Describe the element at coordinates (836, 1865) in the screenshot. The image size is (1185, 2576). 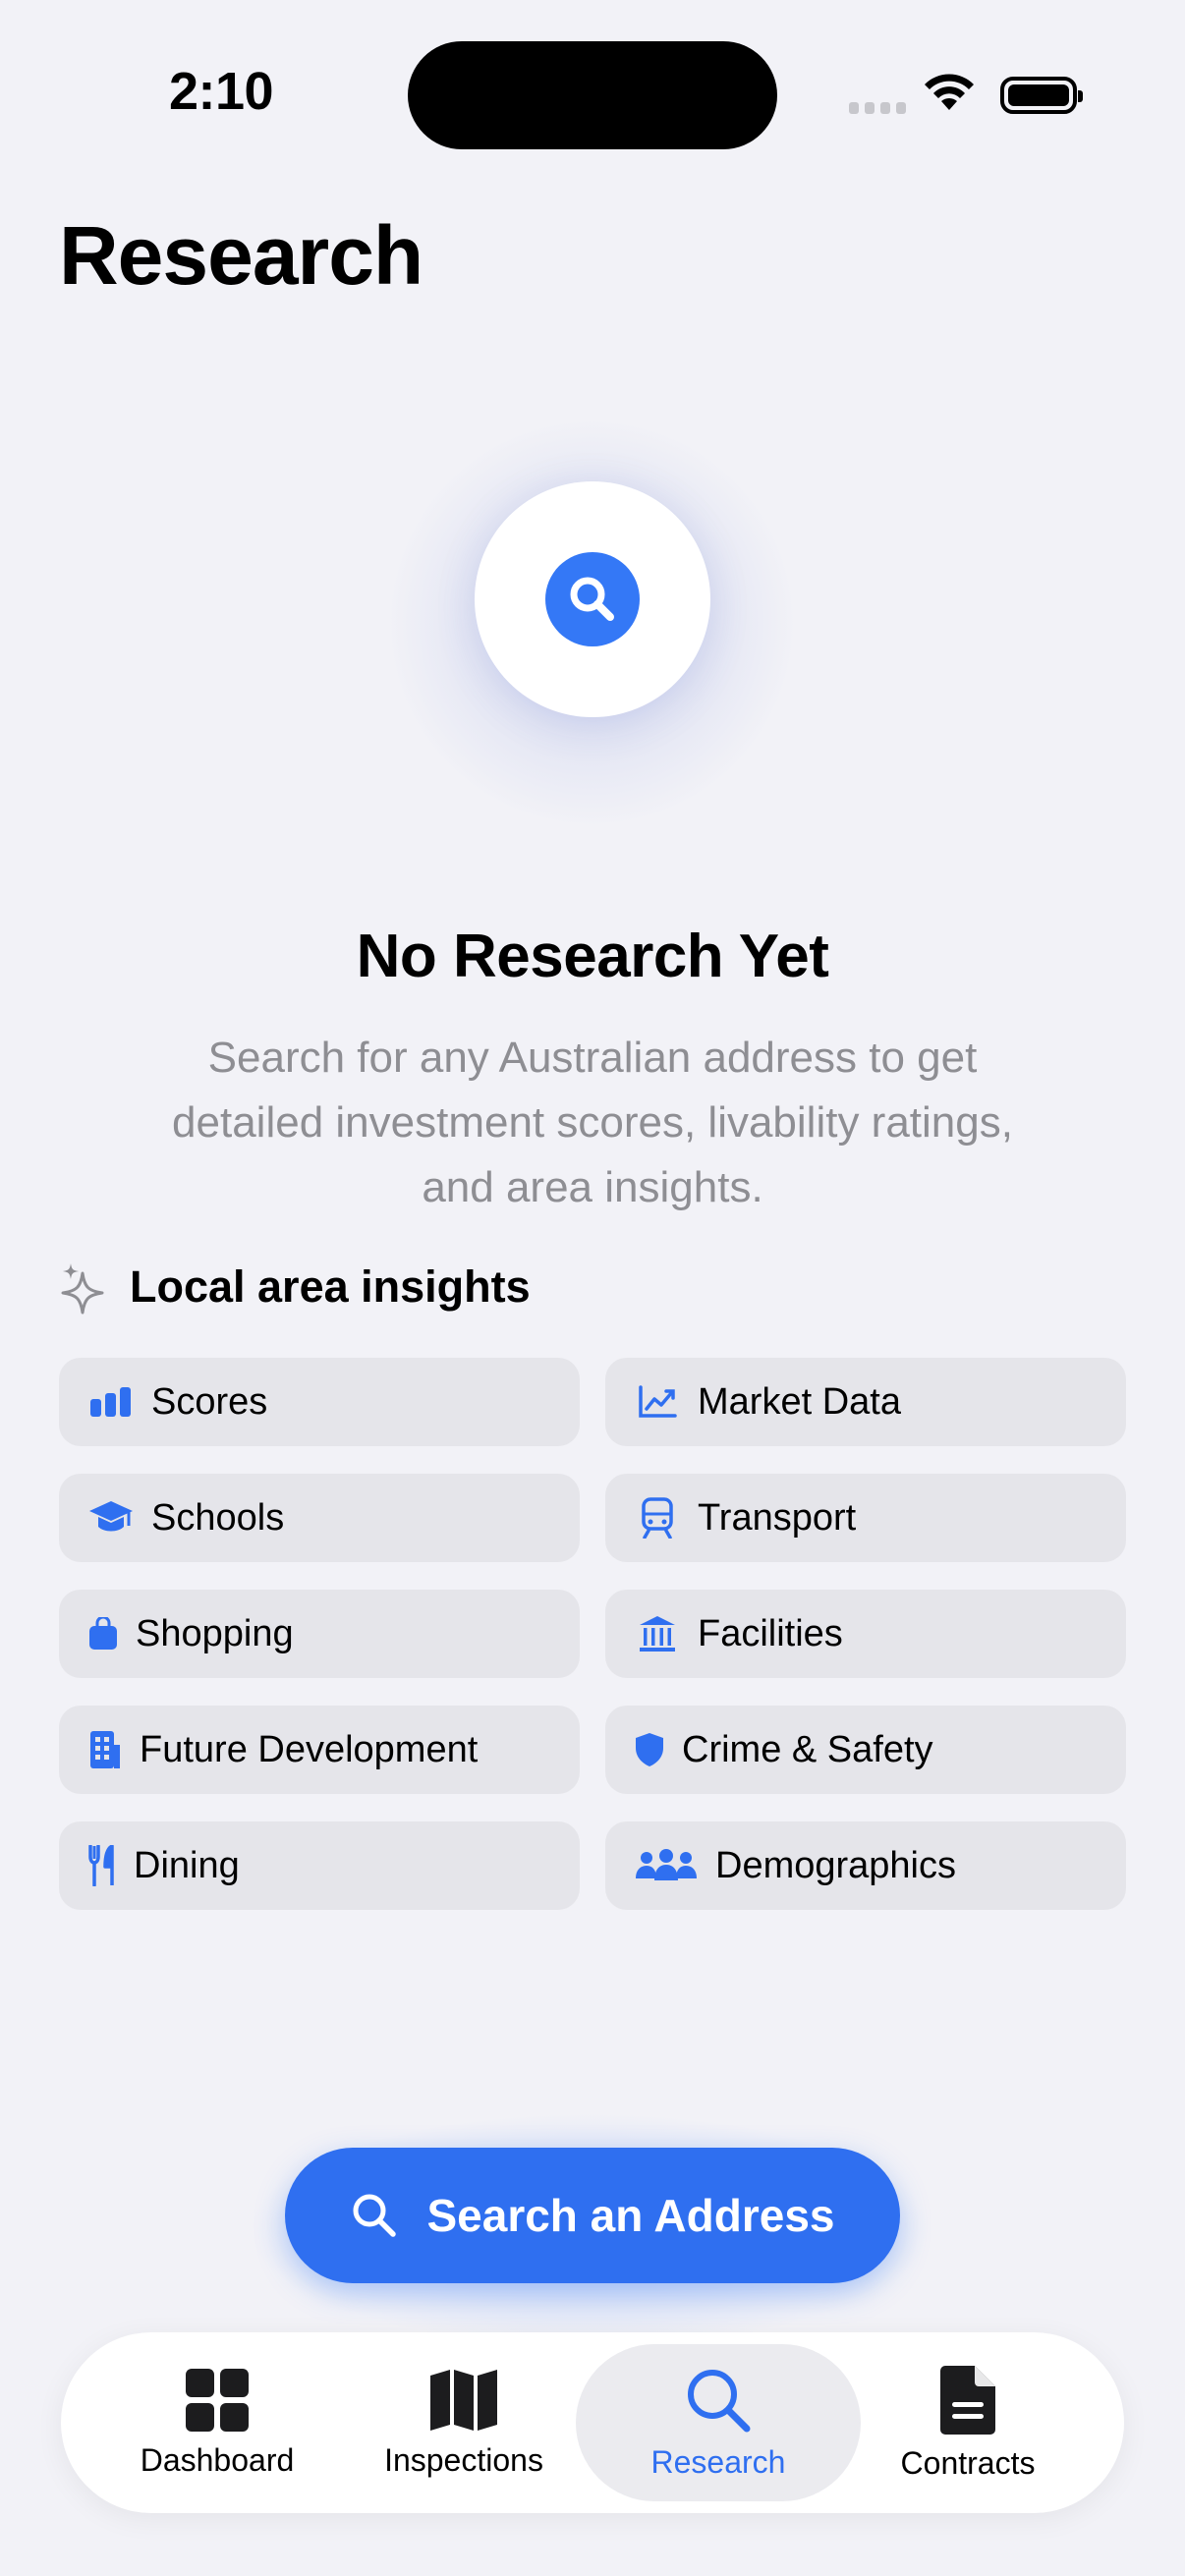
I see `chip-label: Demographics` at that location.